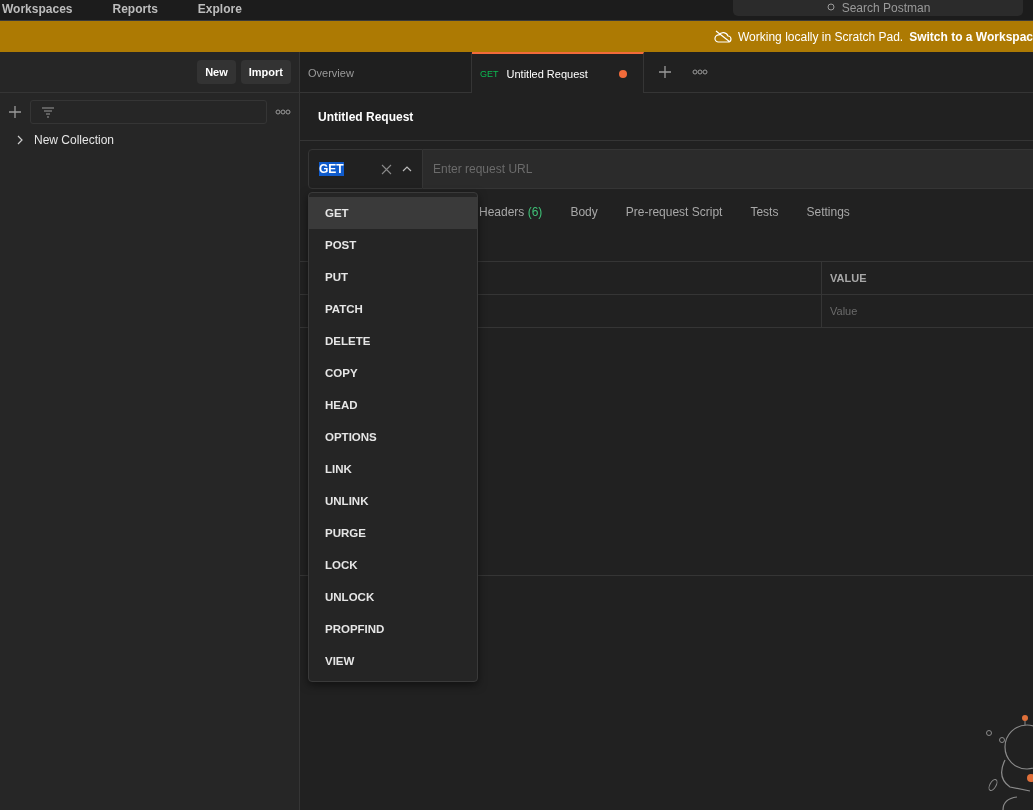 The image size is (1033, 810). Describe the element at coordinates (674, 221) in the screenshot. I see `section-tab: Pre-request Script` at that location.